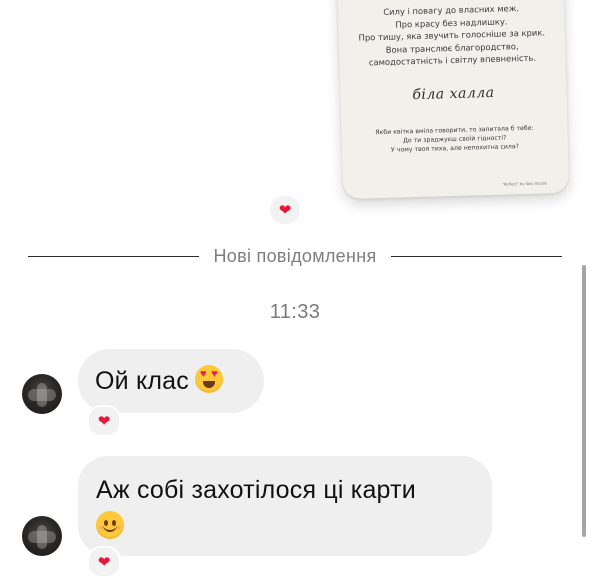  Describe the element at coordinates (295, 312) in the screenshot. I see `message-timestamp: 11:33` at that location.